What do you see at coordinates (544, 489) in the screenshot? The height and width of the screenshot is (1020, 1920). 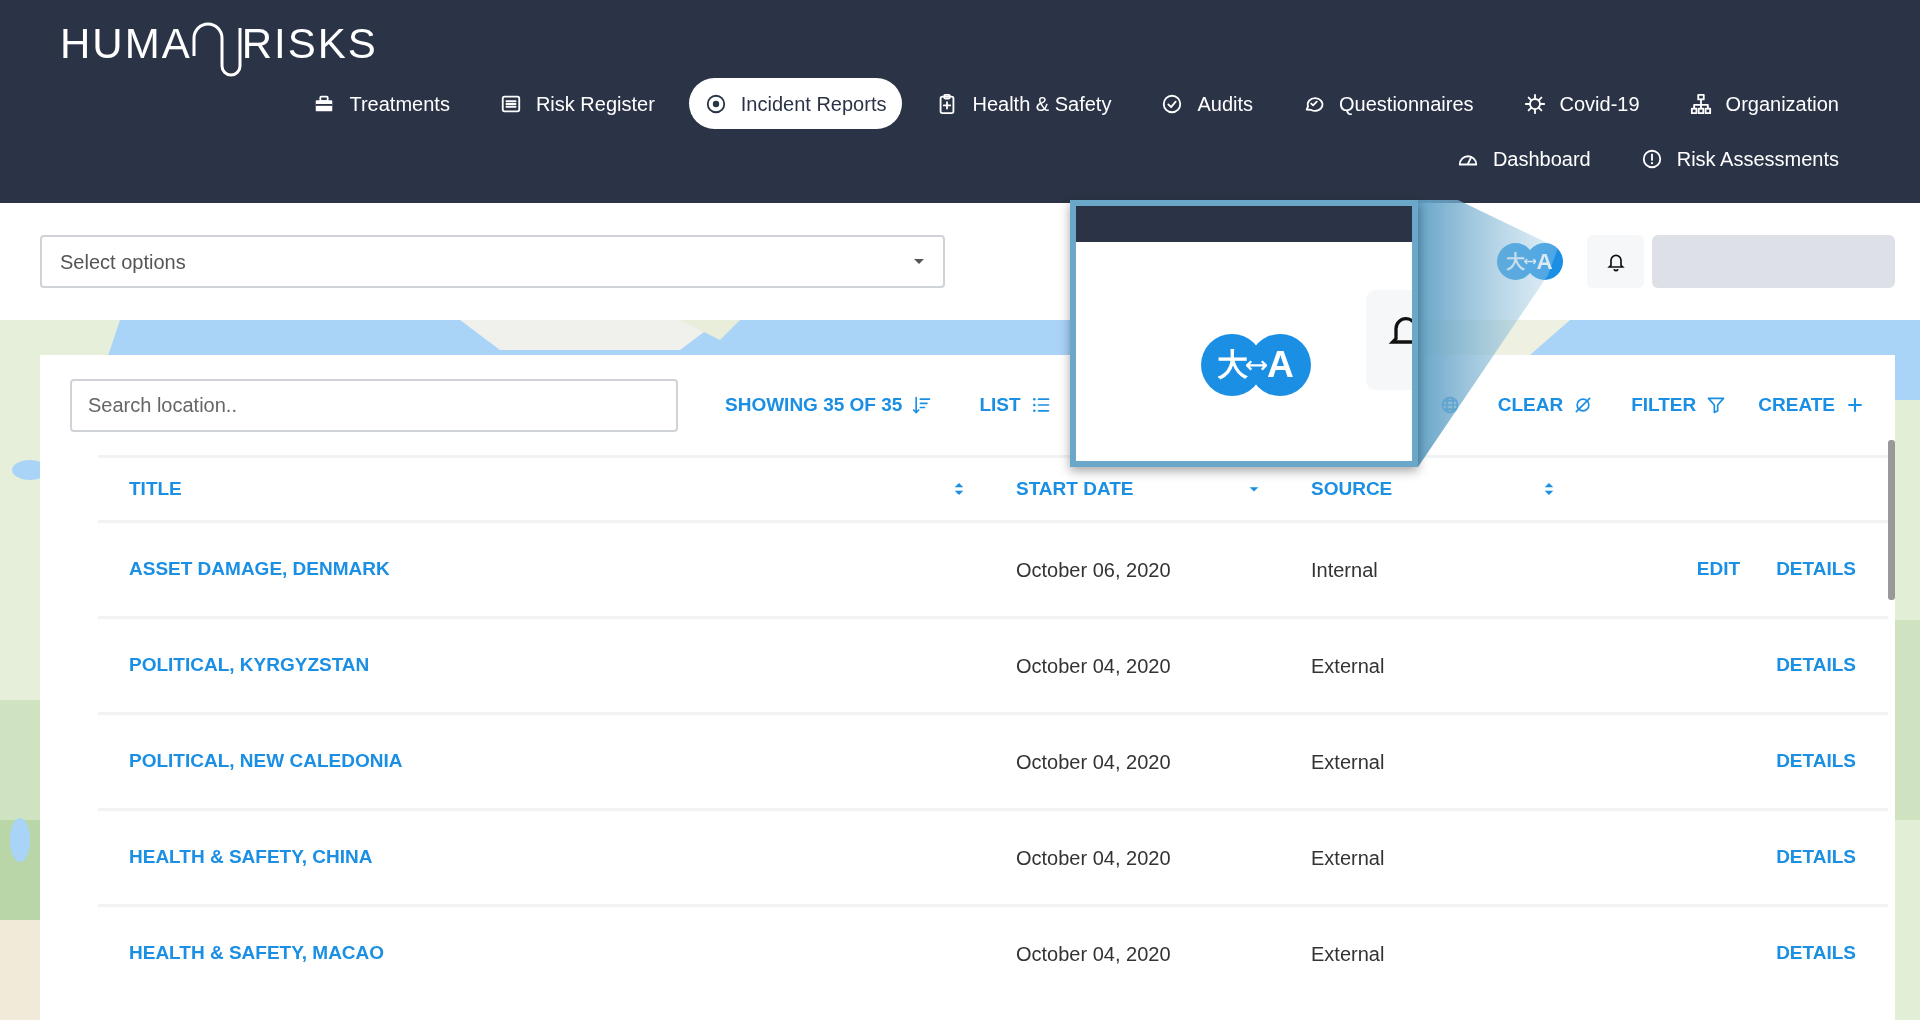 I see `column-header: TITLE` at bounding box center [544, 489].